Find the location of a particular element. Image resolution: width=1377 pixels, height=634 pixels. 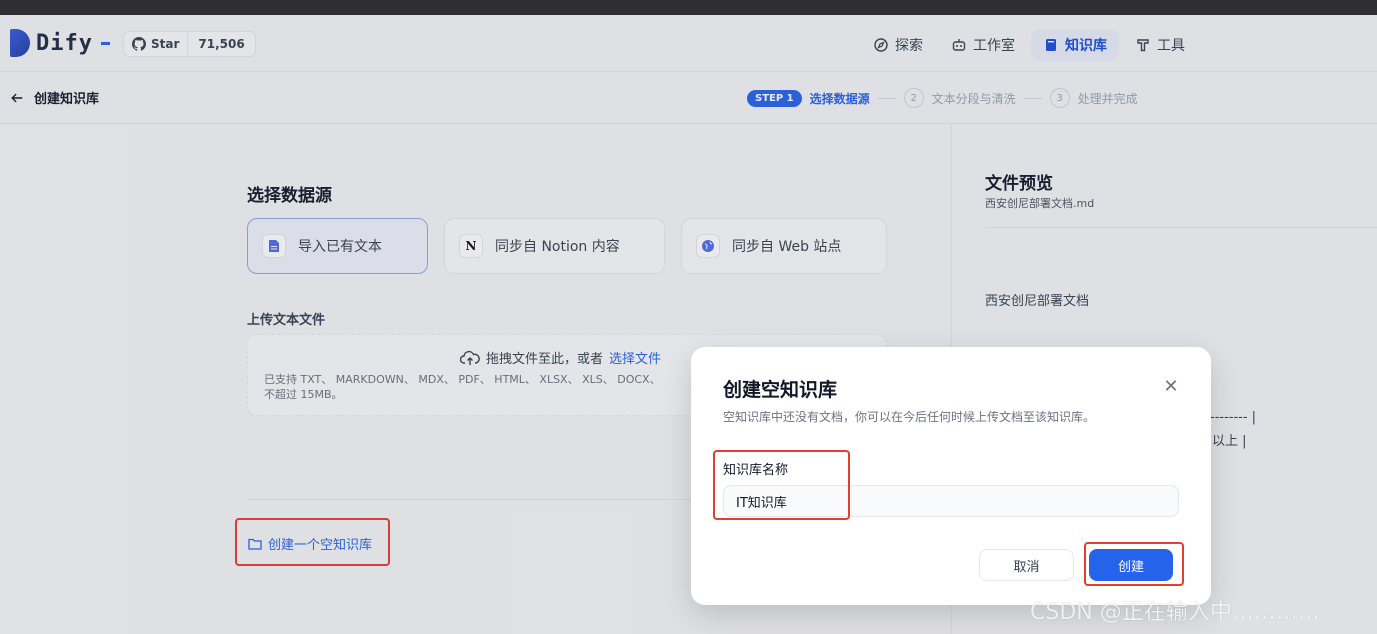

highlight-box-name-field is located at coordinates (781, 485).